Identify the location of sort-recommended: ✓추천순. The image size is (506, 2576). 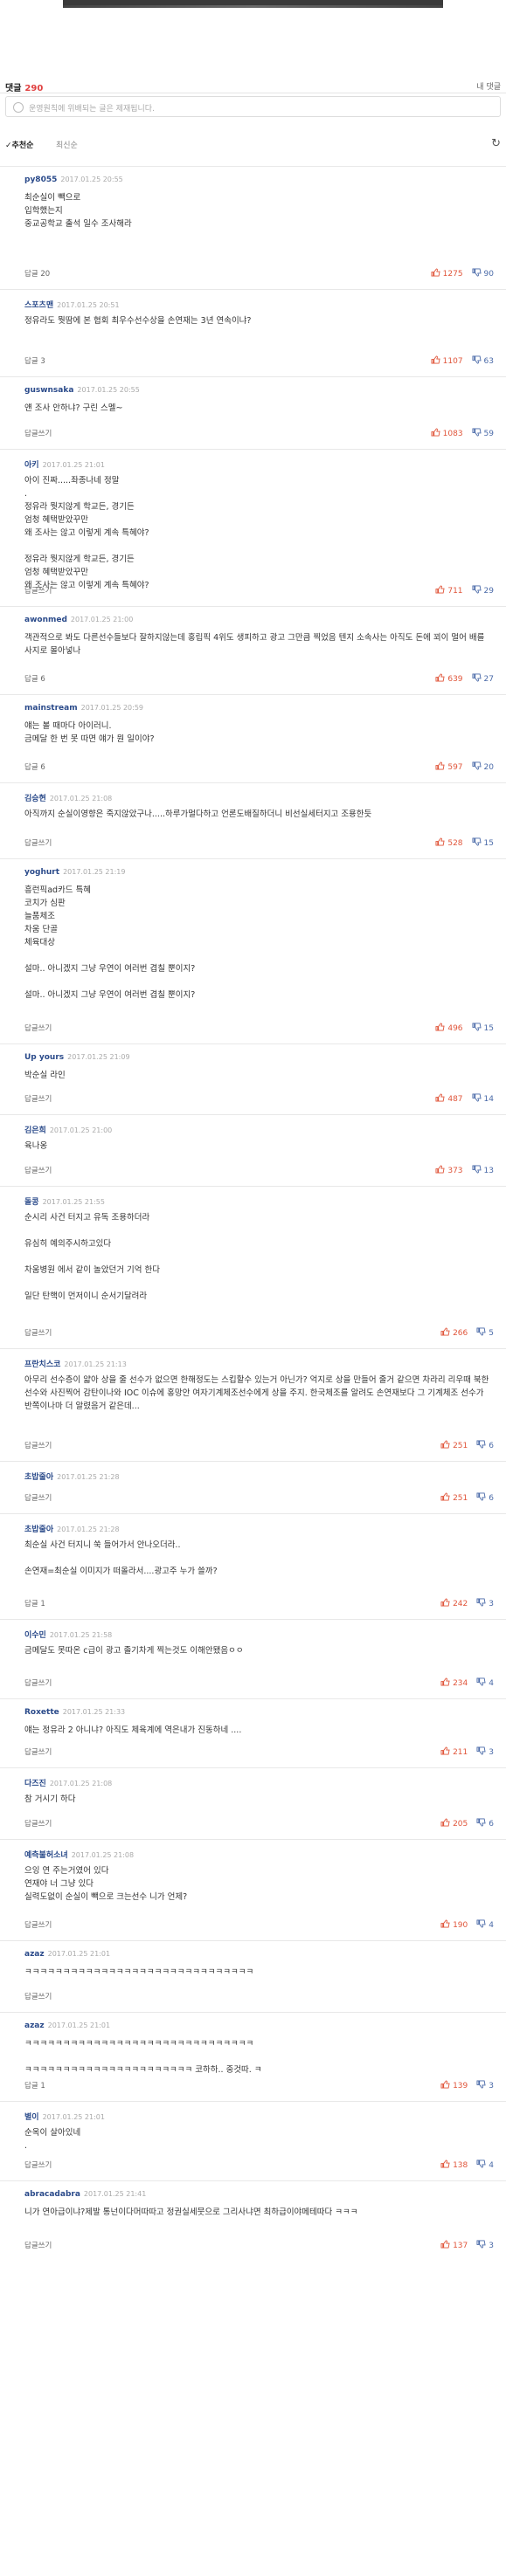
(19, 144).